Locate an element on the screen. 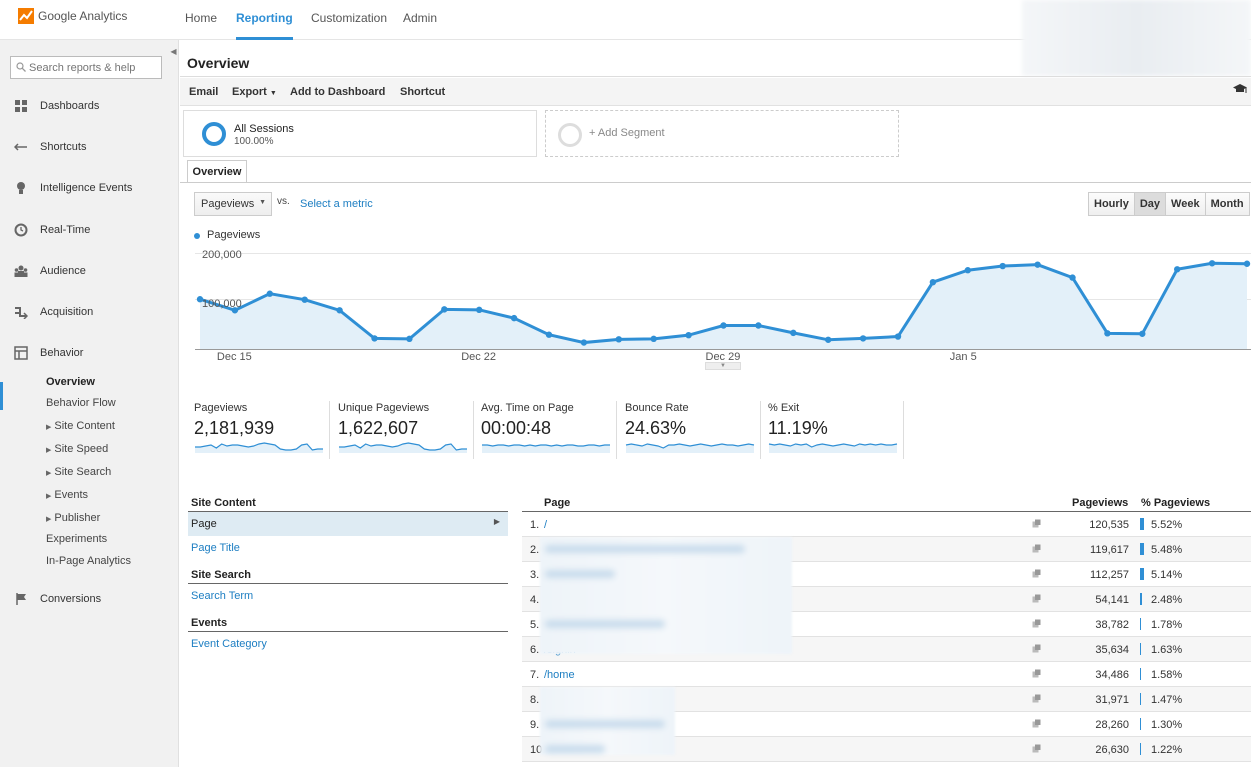 The image size is (1251, 767). graduation-cap-icon is located at coordinates (1240, 89).